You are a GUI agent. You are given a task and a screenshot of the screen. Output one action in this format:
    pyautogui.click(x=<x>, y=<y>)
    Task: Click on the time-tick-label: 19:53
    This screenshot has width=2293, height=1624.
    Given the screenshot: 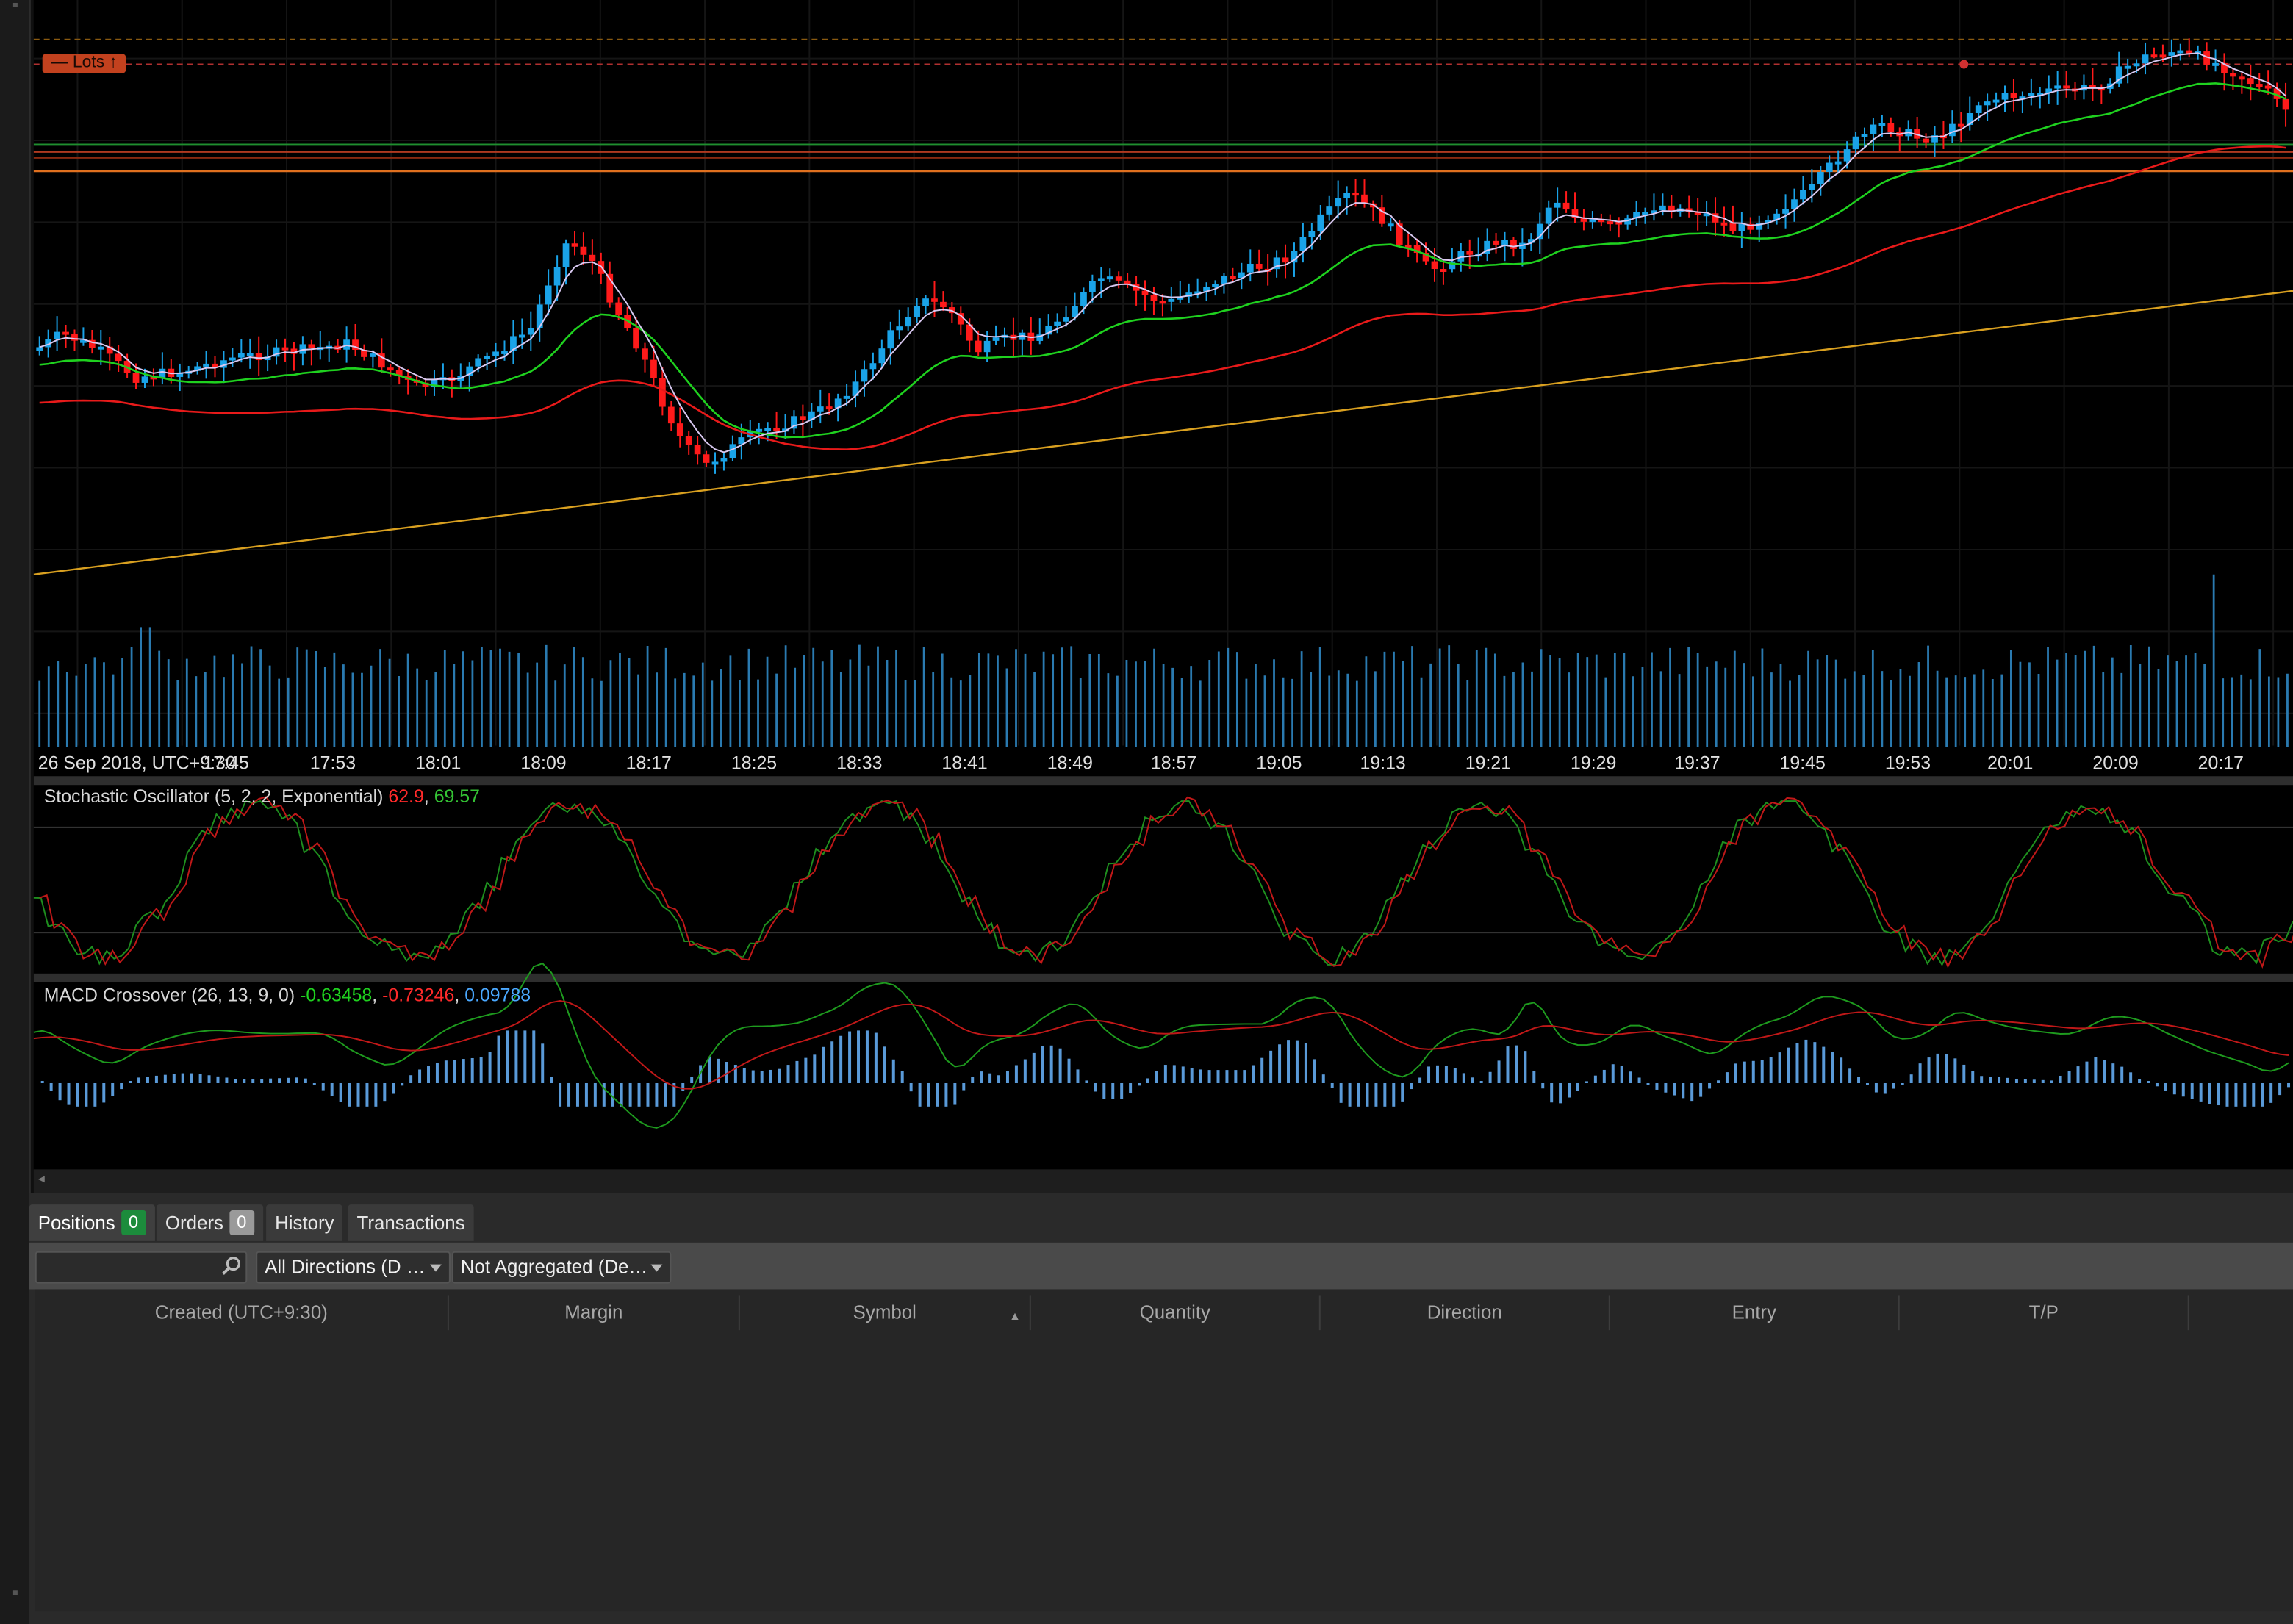 What is the action you would take?
    pyautogui.click(x=1907, y=763)
    